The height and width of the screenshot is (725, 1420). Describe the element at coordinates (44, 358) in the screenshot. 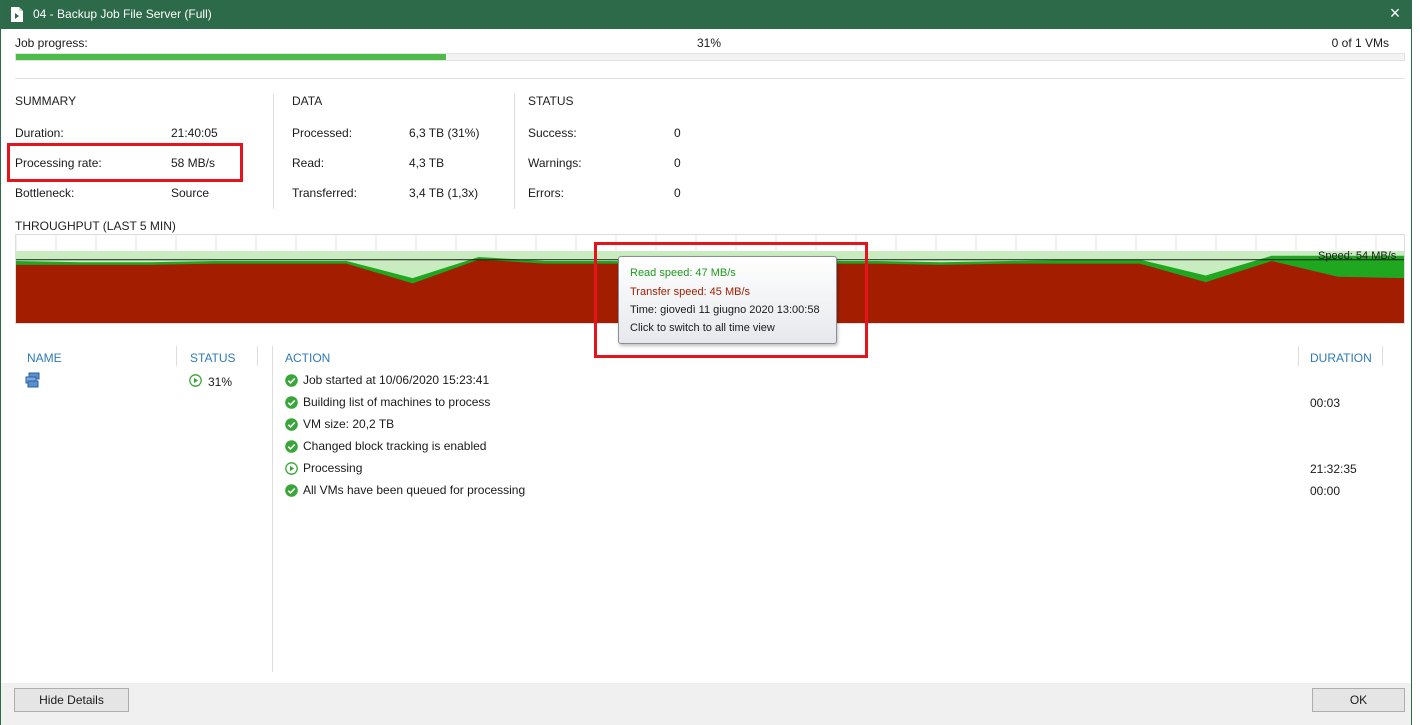

I see `name-column-header: NAME` at that location.